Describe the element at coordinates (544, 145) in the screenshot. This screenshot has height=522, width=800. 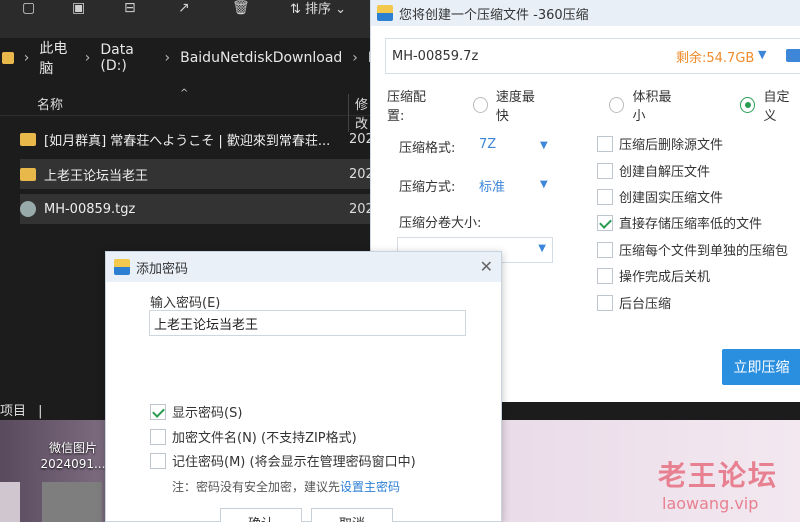
I see `format-dropdown-icon: ▼` at that location.